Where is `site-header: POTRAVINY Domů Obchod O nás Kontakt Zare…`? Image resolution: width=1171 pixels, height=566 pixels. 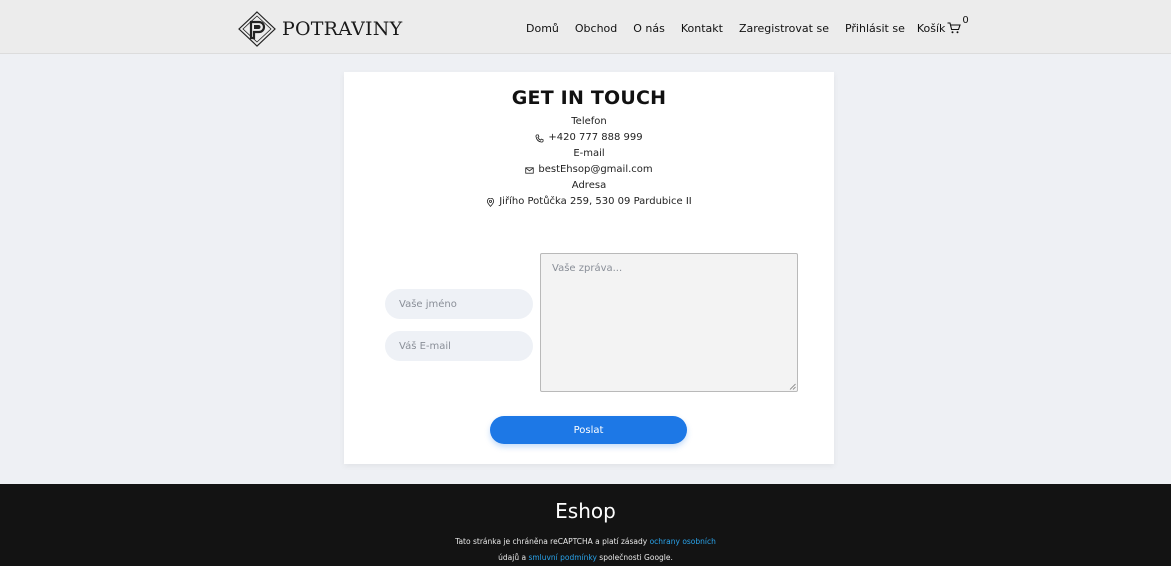
site-header: POTRAVINY Domů Obchod O nás Kontakt Zare… is located at coordinates (585, 27).